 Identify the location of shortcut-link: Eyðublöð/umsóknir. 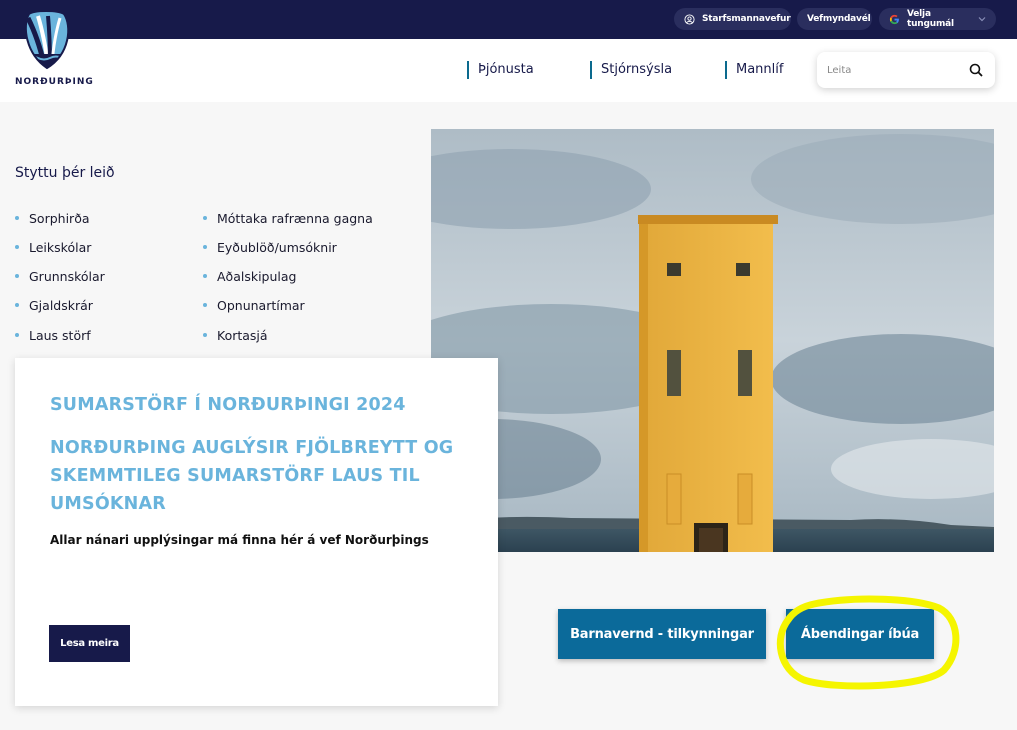
(270, 247).